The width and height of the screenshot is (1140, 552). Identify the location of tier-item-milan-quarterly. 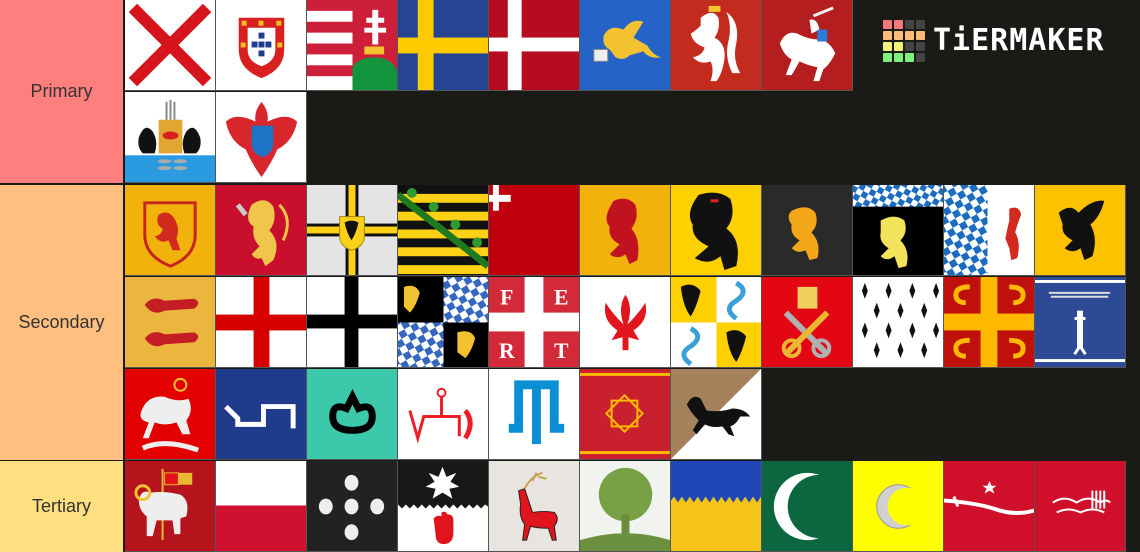
(716, 322).